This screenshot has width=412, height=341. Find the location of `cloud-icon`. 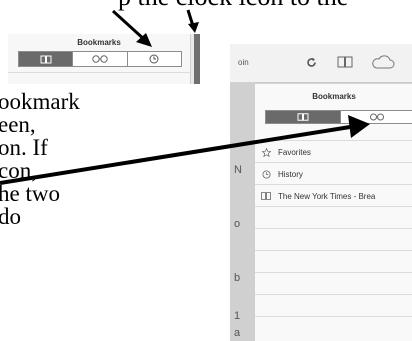

cloud-icon is located at coordinates (383, 62).